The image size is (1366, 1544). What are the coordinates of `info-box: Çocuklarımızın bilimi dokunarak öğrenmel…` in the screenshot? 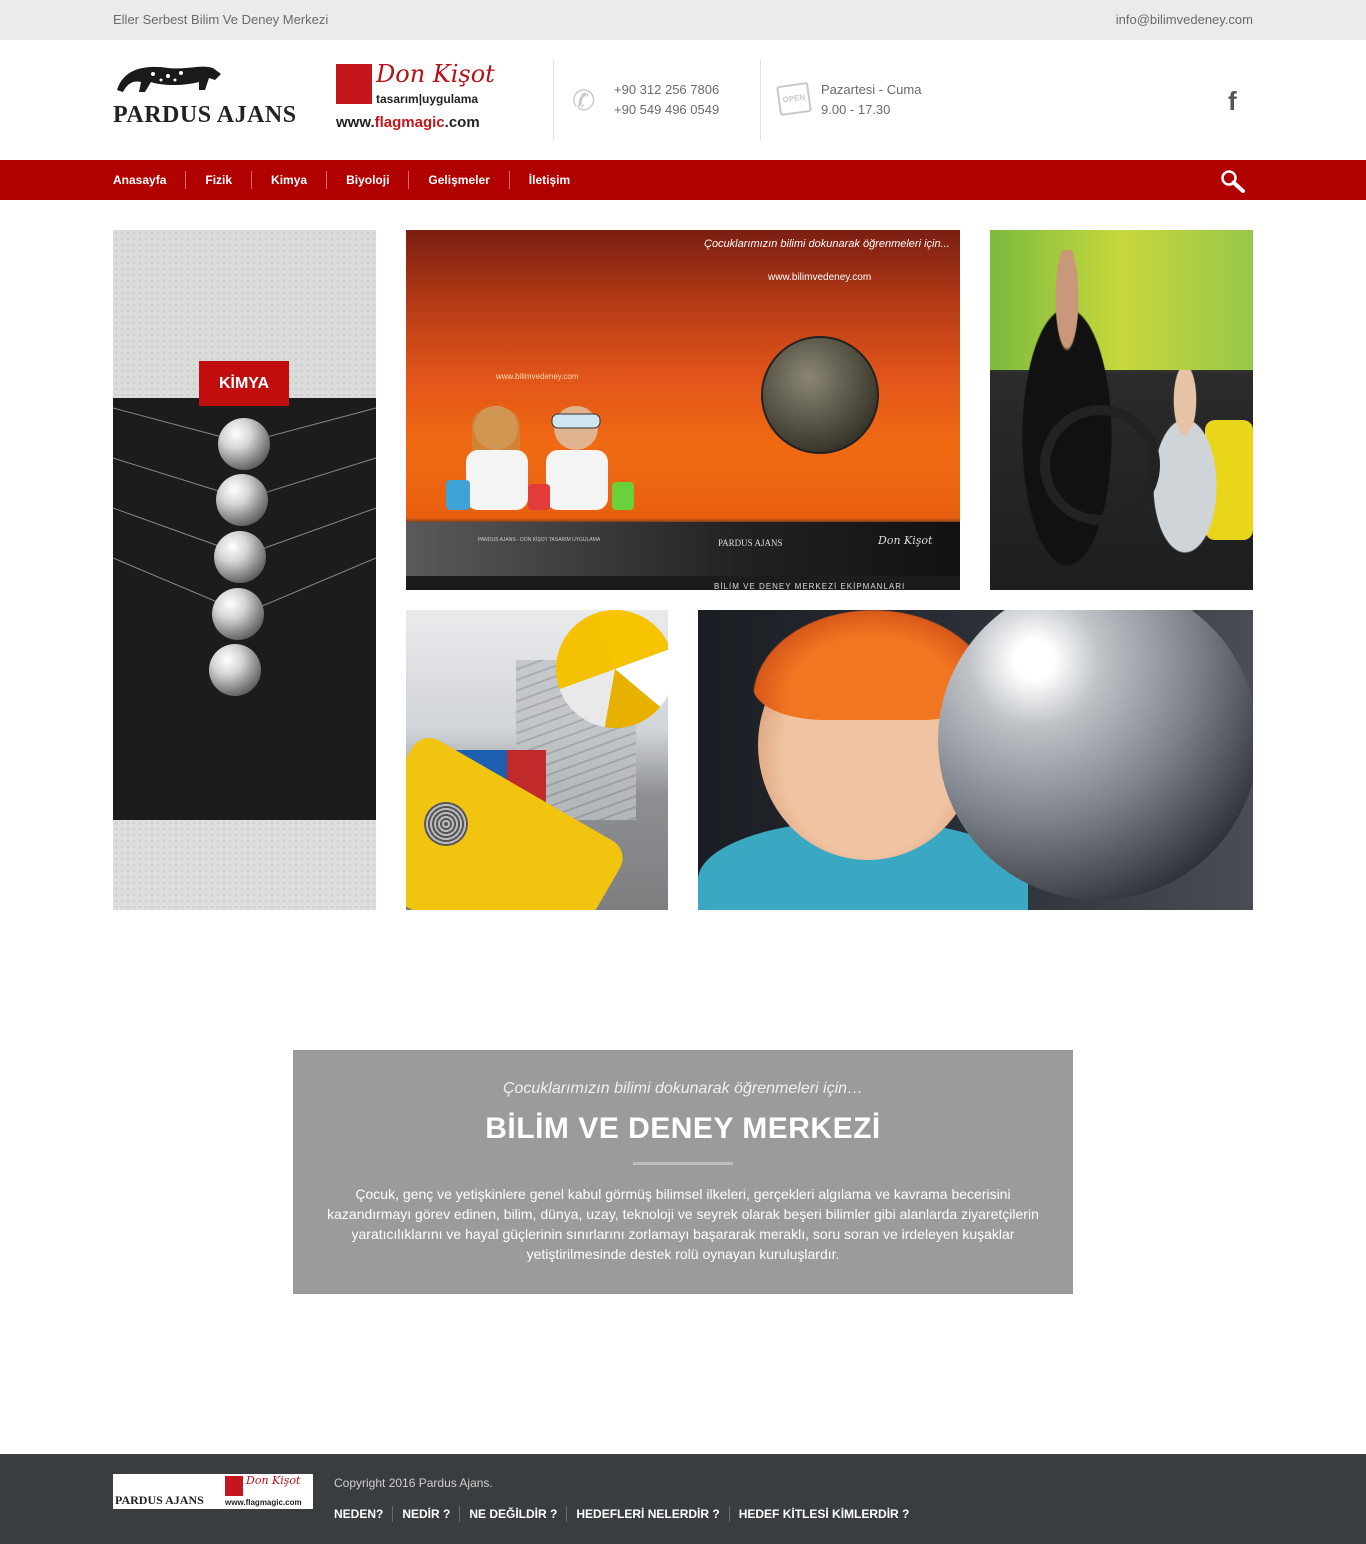 It's located at (683, 1172).